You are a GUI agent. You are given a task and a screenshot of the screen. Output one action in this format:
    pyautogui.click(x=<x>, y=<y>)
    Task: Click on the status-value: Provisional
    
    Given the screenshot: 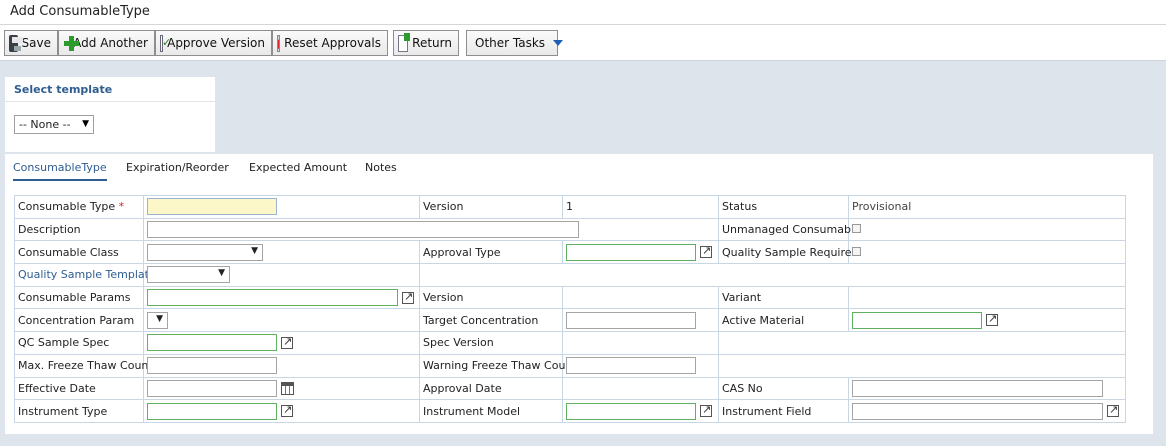 What is the action you would take?
    pyautogui.click(x=987, y=207)
    